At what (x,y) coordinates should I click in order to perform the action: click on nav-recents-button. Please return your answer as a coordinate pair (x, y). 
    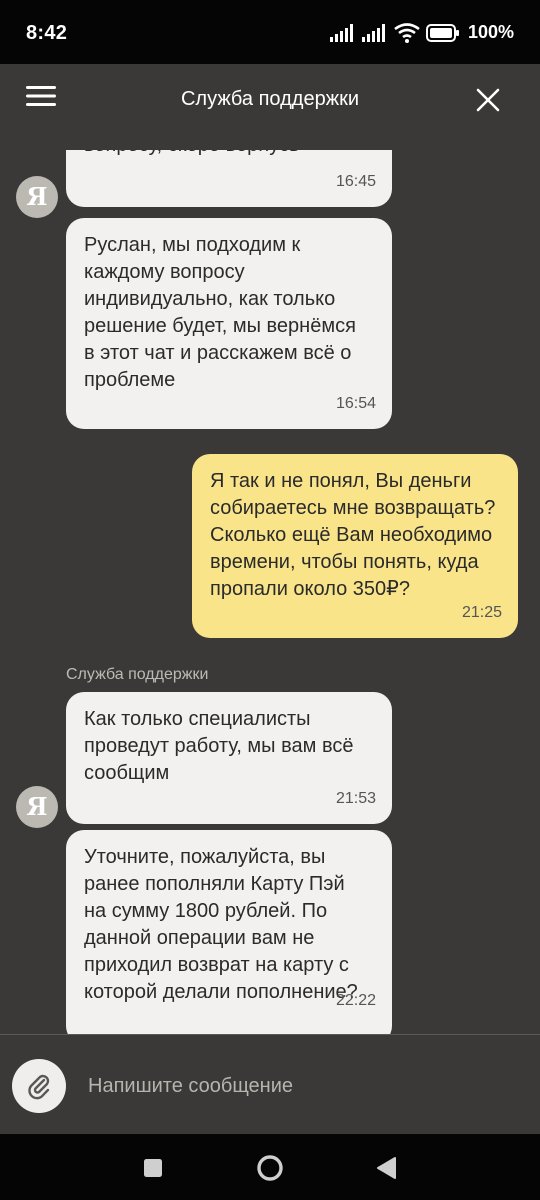
    Looking at the image, I should click on (153, 1170).